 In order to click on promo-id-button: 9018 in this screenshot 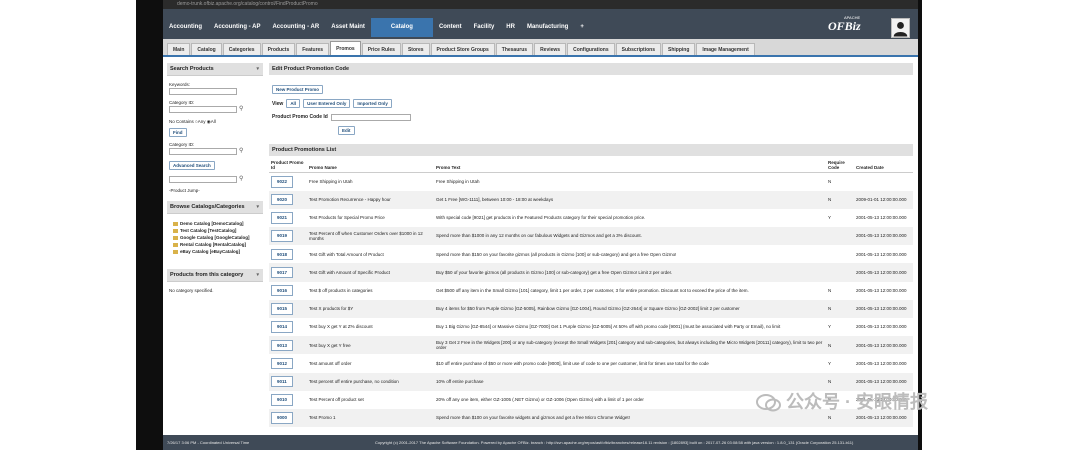, I will do `click(282, 254)`.